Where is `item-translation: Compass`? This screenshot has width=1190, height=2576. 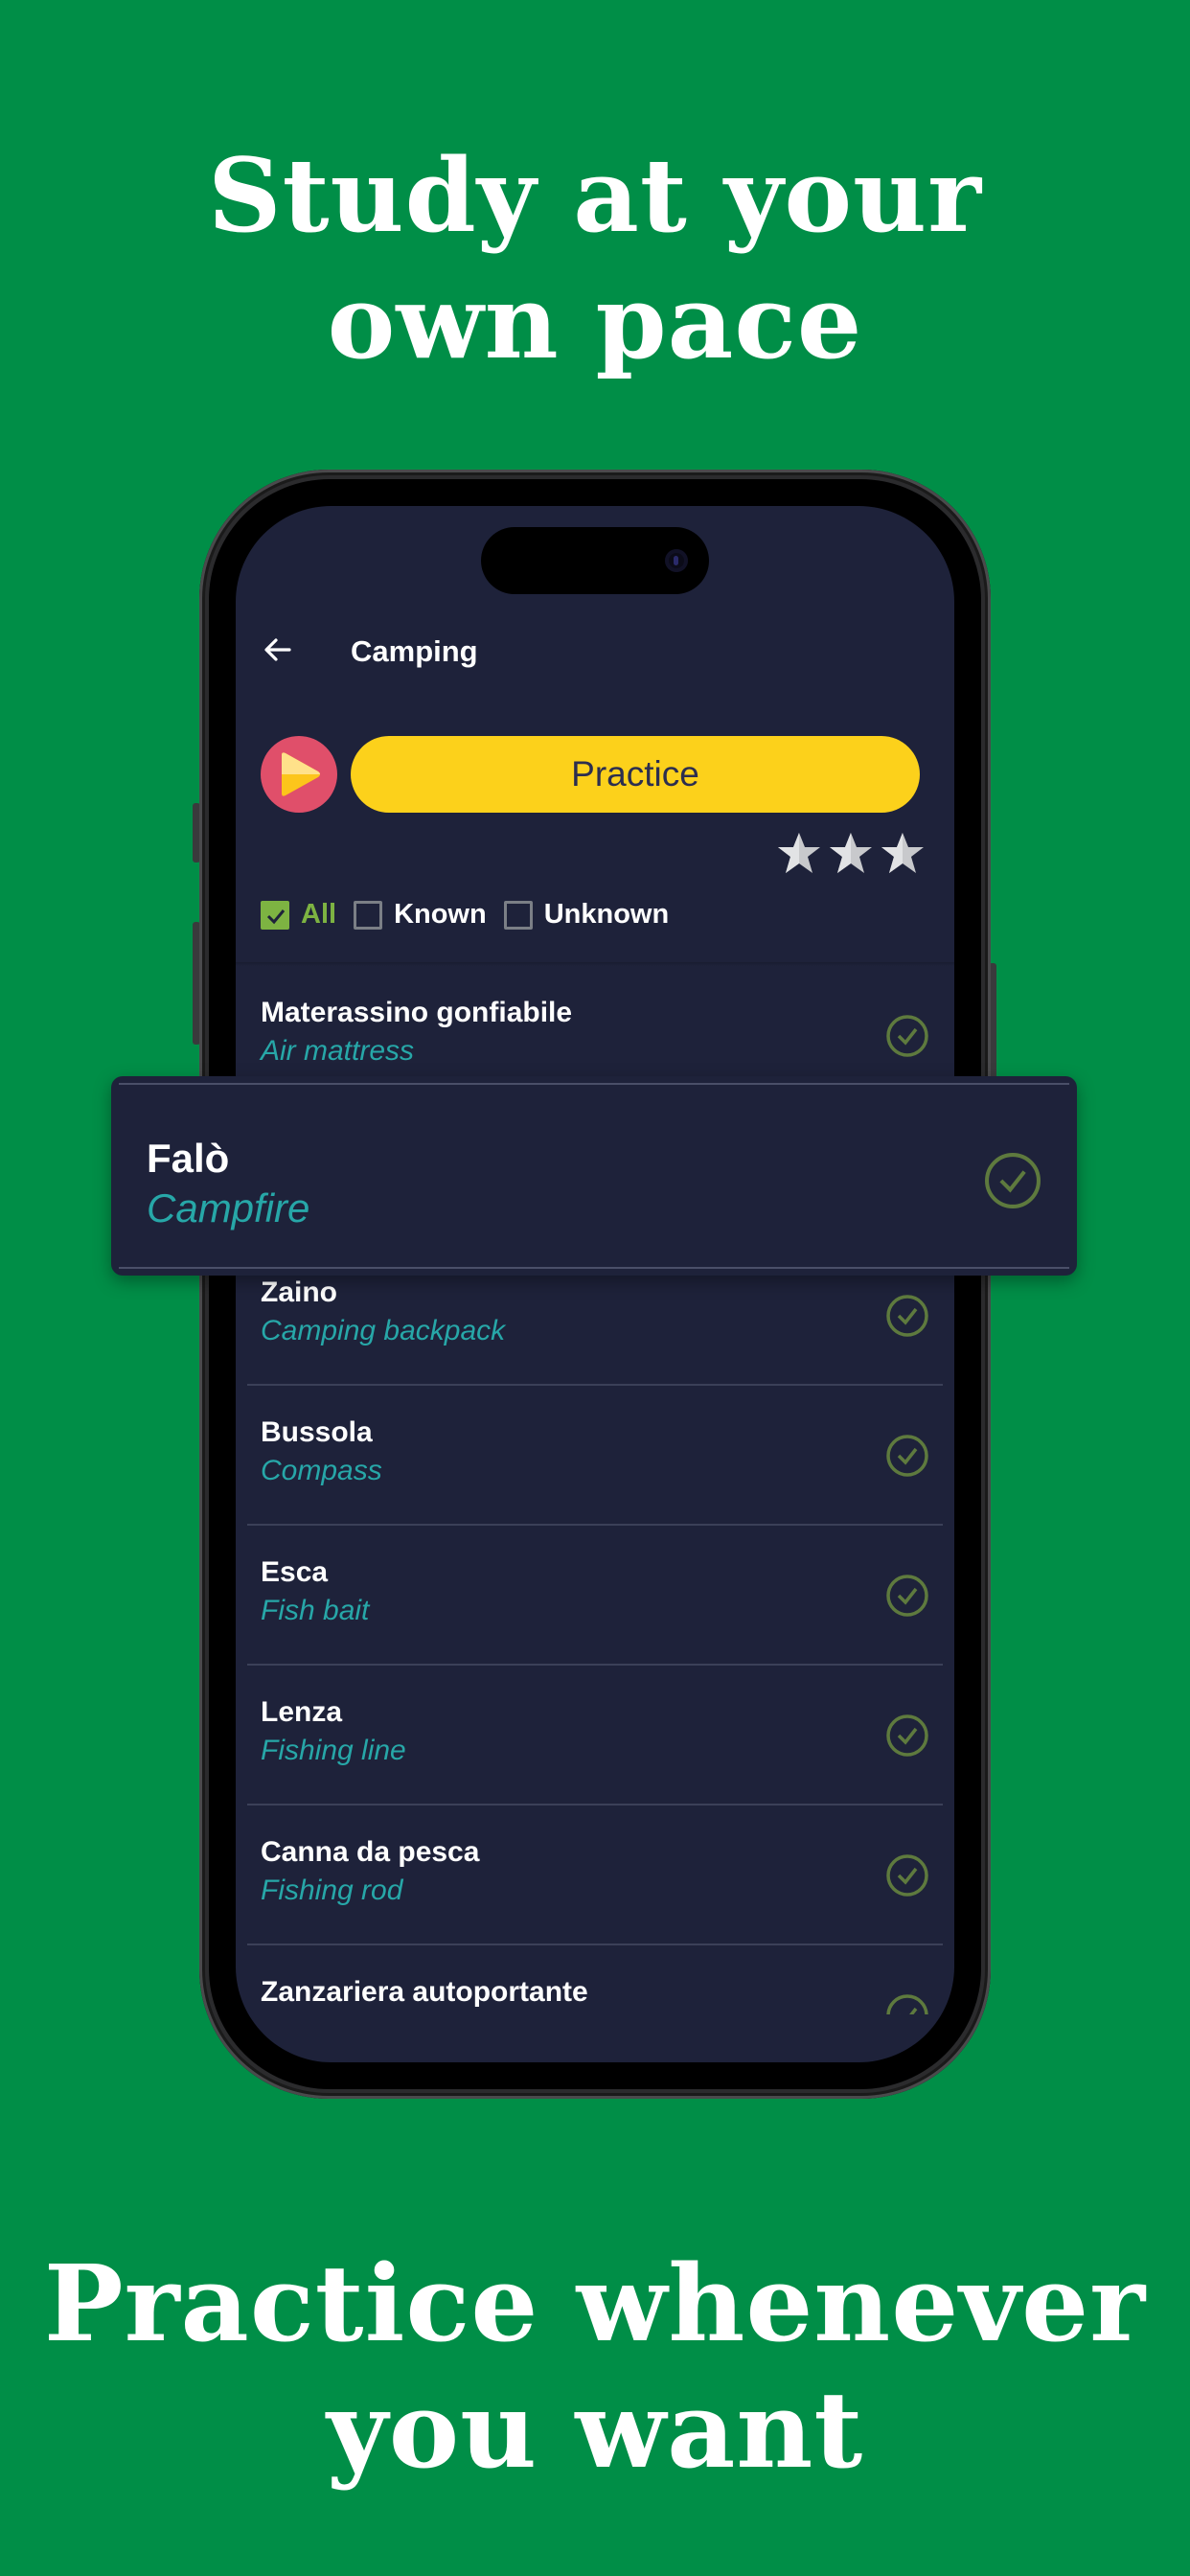 item-translation: Compass is located at coordinates (321, 1470).